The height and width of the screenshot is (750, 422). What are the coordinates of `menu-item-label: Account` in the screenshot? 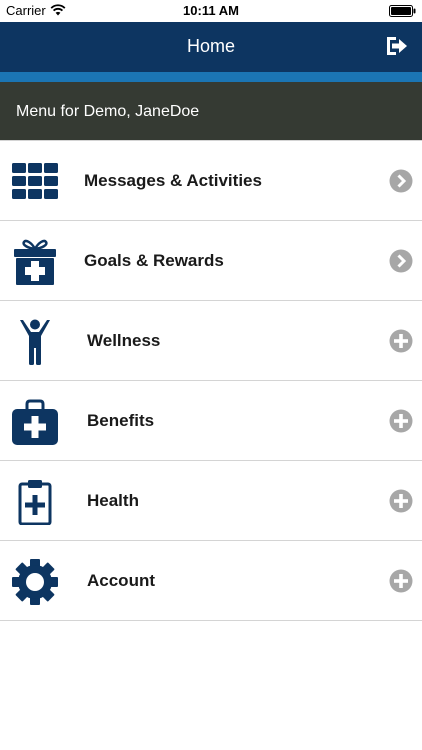 It's located at (121, 580).